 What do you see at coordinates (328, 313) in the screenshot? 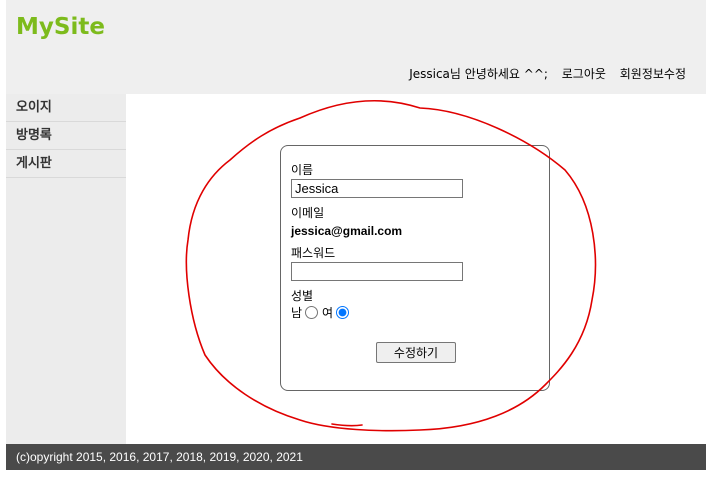
I see `gender-female-label: 여` at bounding box center [328, 313].